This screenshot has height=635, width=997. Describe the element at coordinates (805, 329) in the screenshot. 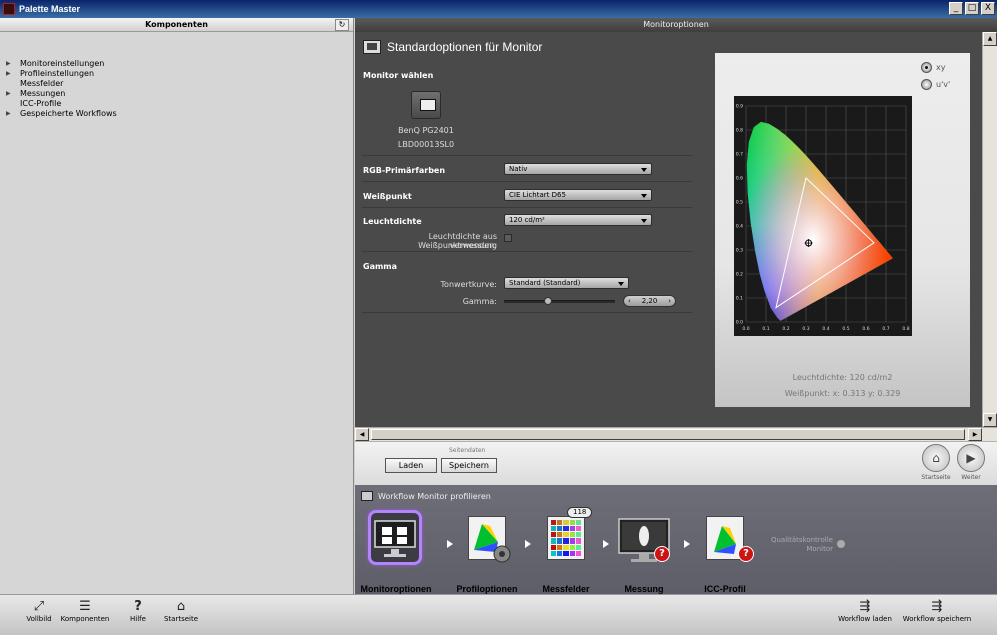

I see `x-tick-label: 0.3` at that location.